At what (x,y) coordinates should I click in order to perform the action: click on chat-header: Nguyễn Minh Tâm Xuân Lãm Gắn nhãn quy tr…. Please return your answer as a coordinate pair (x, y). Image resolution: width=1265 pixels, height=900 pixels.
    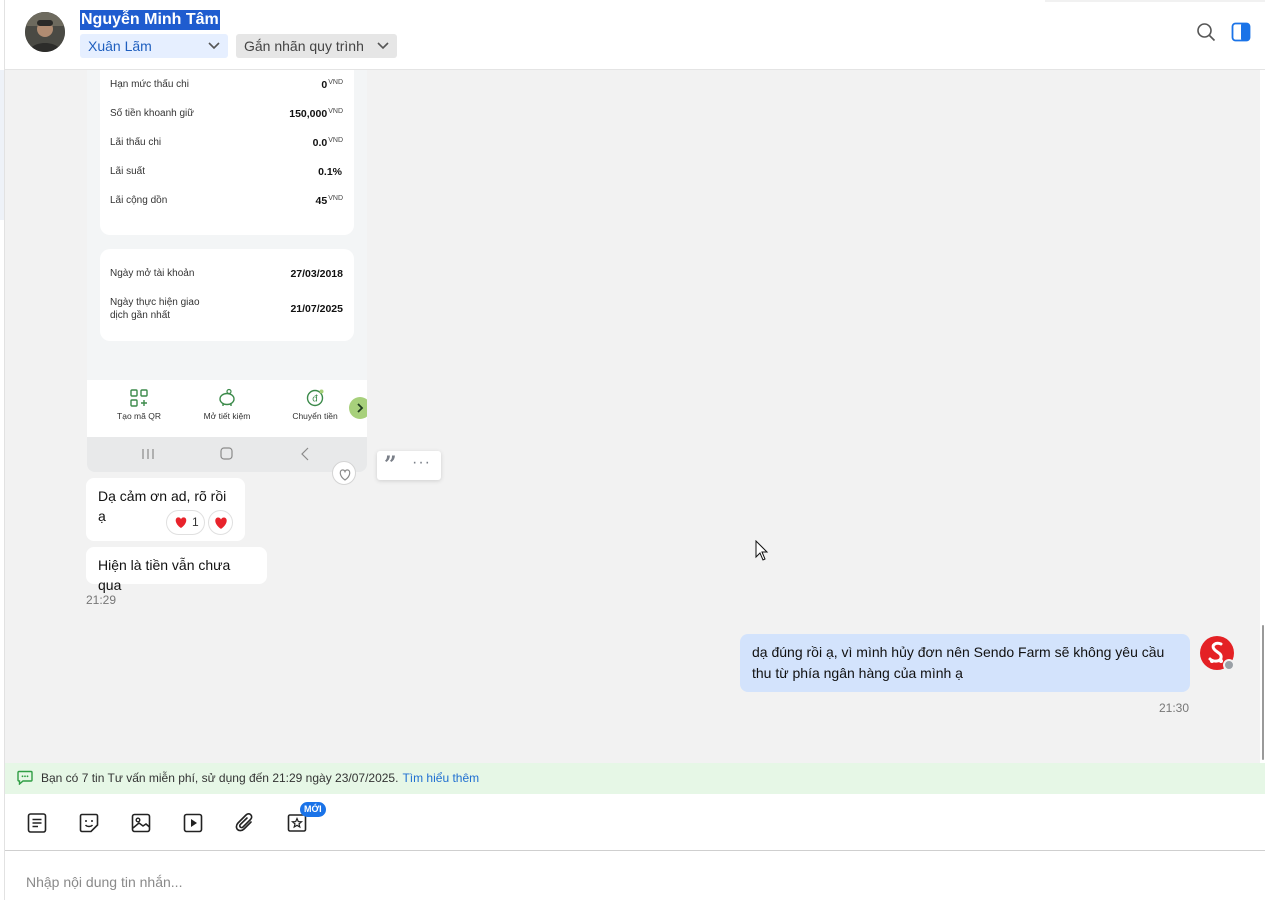
    Looking at the image, I should click on (635, 35).